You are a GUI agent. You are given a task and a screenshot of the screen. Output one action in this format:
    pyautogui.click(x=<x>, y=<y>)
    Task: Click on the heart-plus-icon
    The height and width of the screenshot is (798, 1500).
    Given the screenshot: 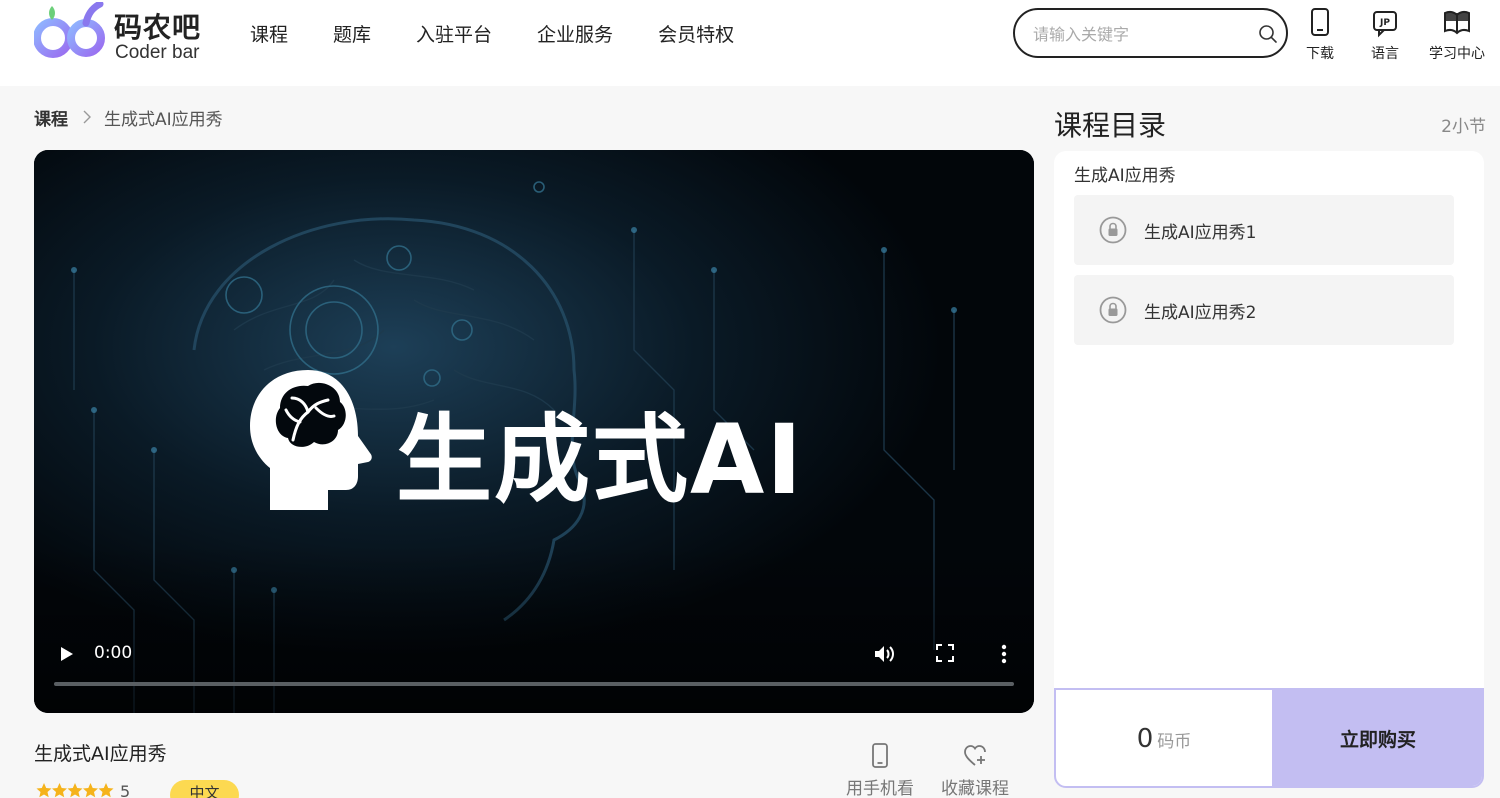 What is the action you would take?
    pyautogui.click(x=975, y=755)
    